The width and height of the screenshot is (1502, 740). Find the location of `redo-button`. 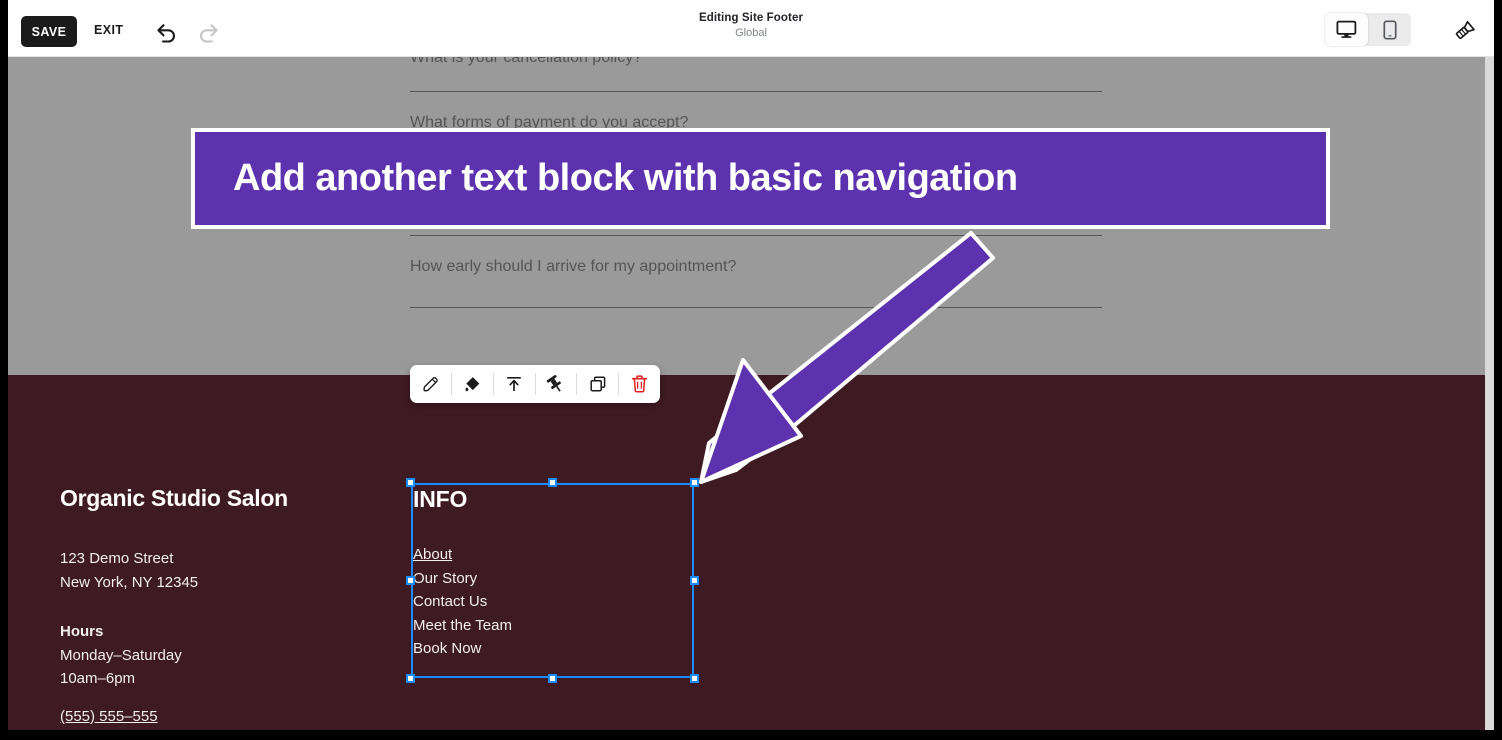

redo-button is located at coordinates (208, 32).